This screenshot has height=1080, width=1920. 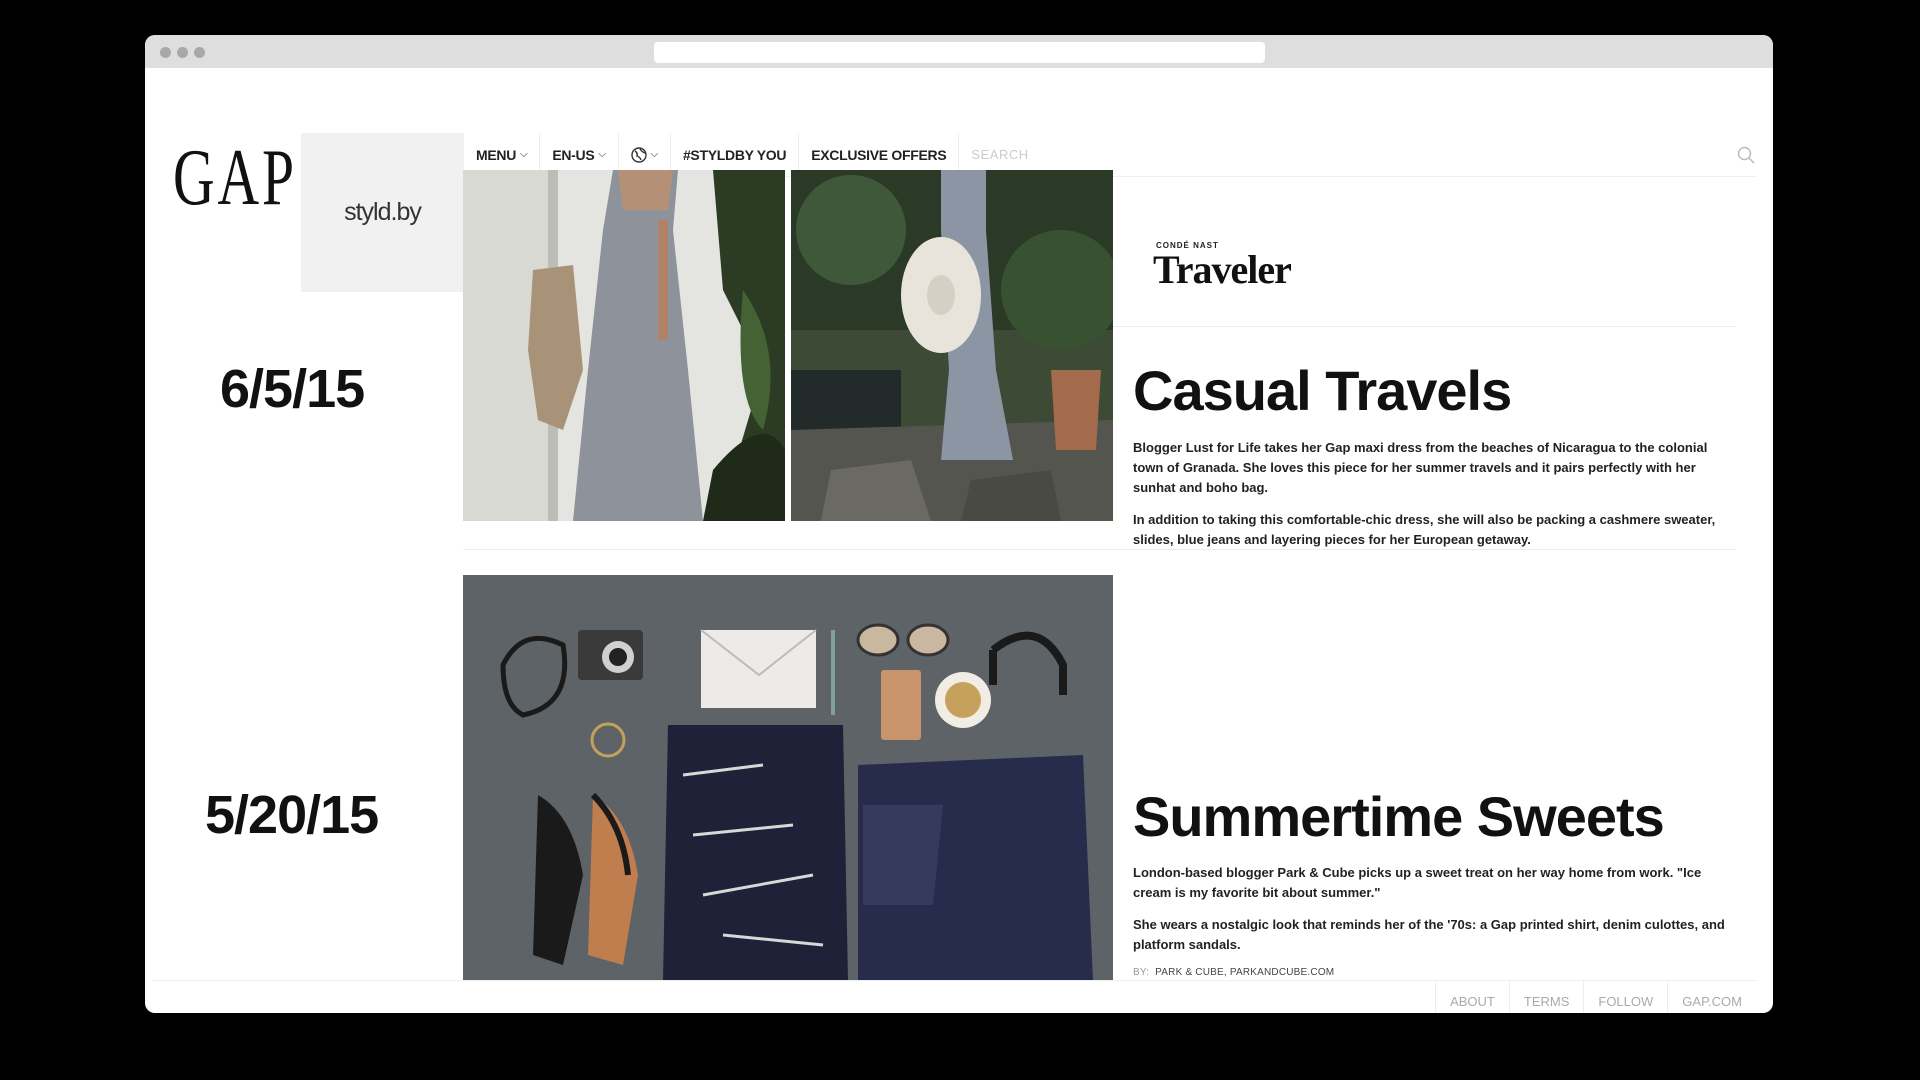 I want to click on nav-menu-label: MENU, so click(x=496, y=154).